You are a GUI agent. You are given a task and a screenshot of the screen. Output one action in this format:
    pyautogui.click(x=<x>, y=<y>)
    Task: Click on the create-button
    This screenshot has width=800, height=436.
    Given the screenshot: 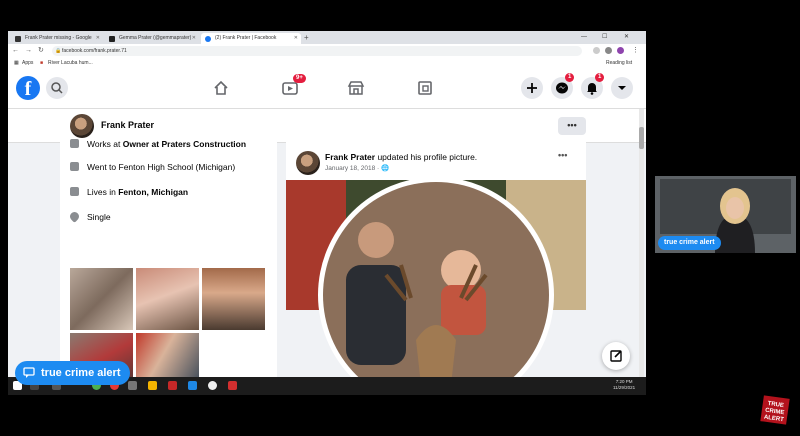 What is the action you would take?
    pyautogui.click(x=532, y=88)
    